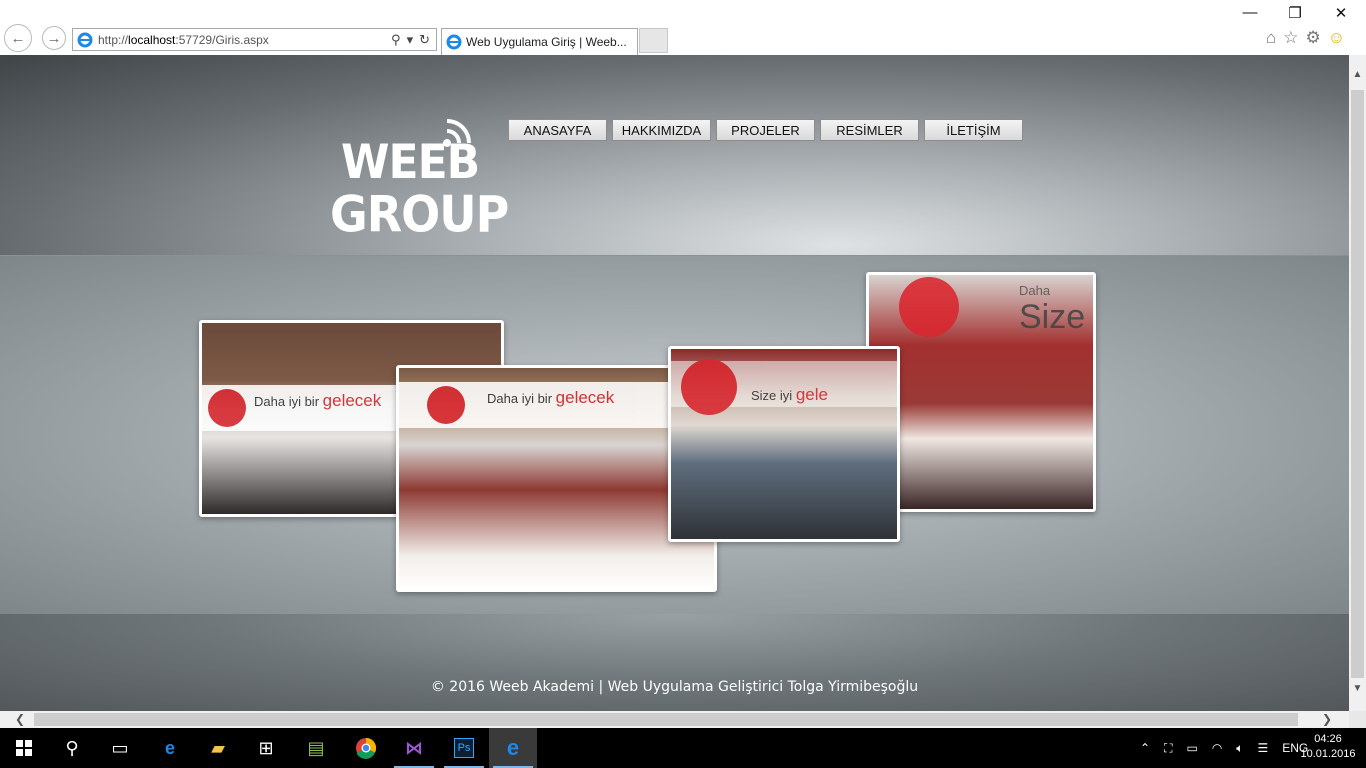 This screenshot has width=1366, height=768. I want to click on taskbar-clock: 04:26 10.01.2016, so click(1328, 747).